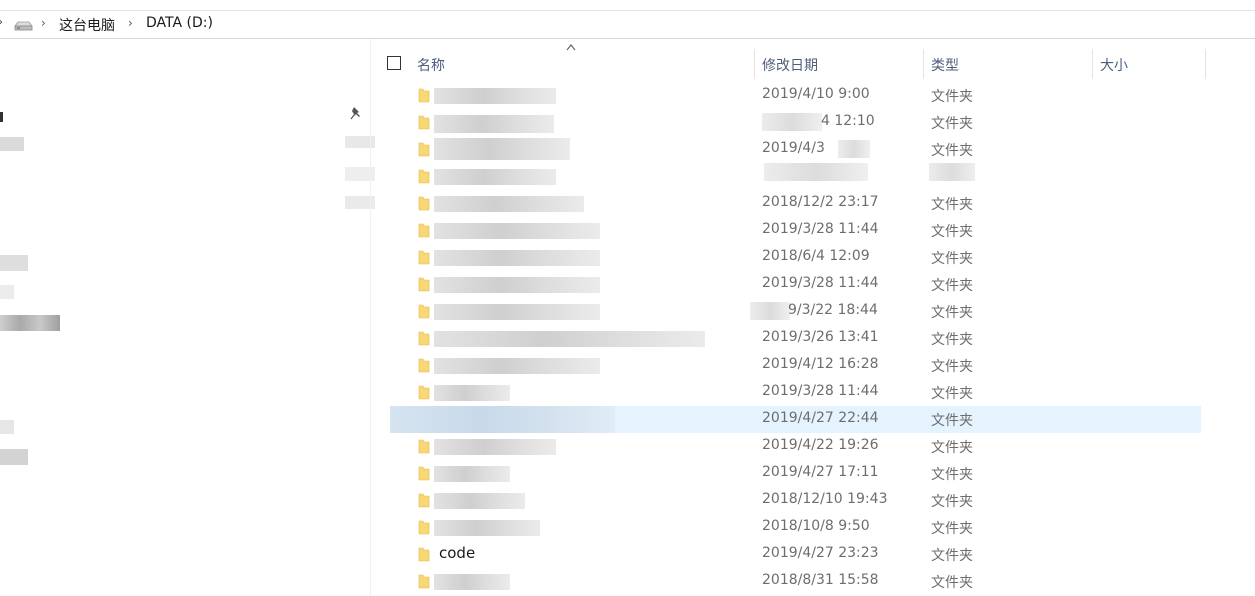 The height and width of the screenshot is (596, 1255). I want to click on file-row: 2018/12/2 23:17 文件夹, so click(795, 203).